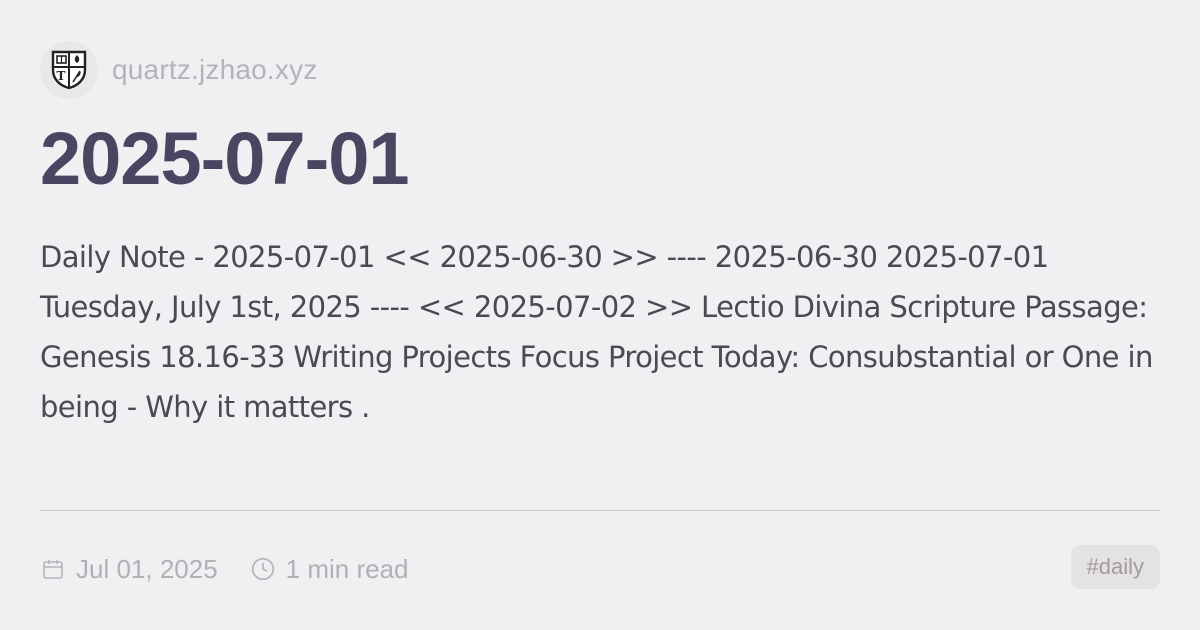 This screenshot has height=630, width=1200. I want to click on read-time-meta: 1 min read, so click(329, 569).